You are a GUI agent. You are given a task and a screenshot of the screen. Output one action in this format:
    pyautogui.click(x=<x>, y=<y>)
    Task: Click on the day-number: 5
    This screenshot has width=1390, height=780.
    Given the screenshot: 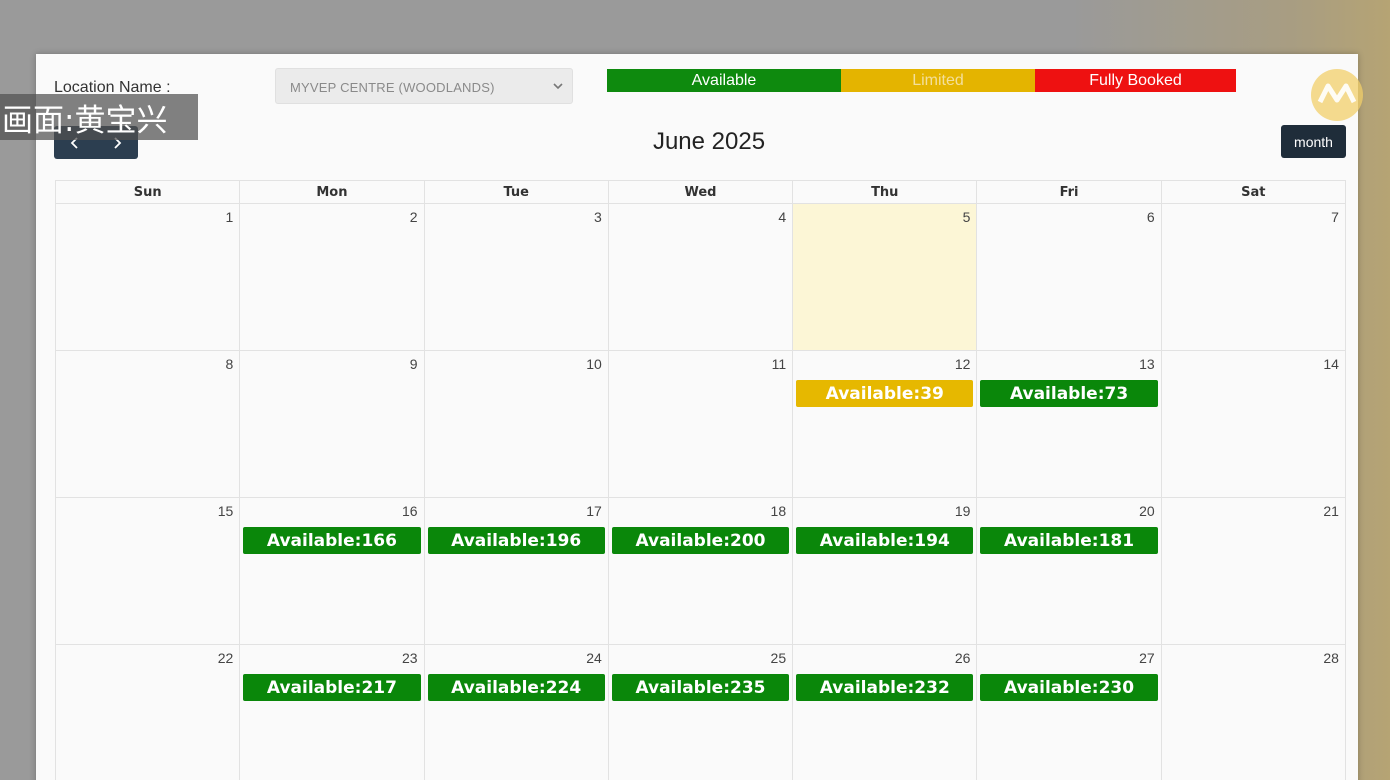 What is the action you would take?
    pyautogui.click(x=966, y=217)
    